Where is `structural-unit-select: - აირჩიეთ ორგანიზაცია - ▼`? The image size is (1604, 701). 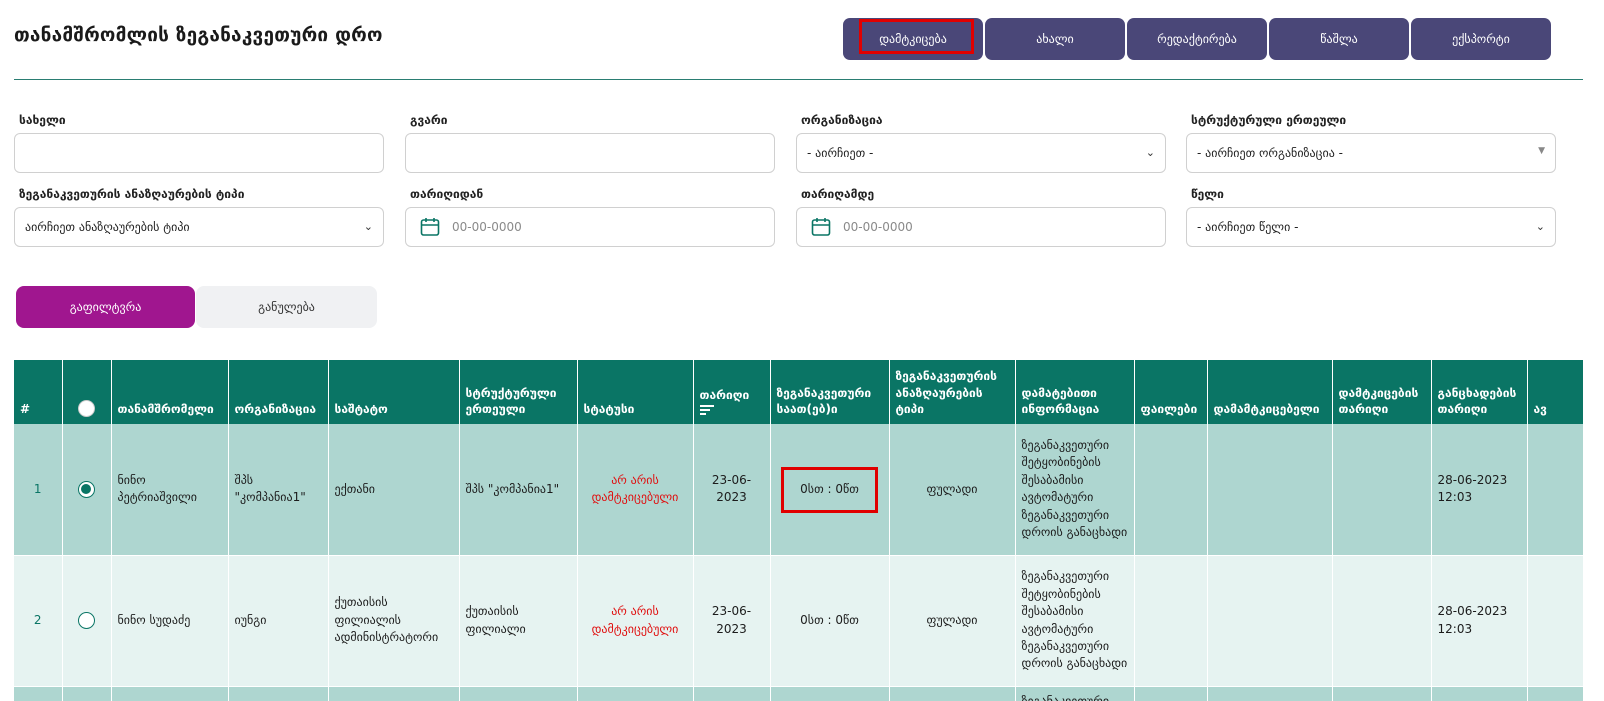 structural-unit-select: - აირჩიეთ ორგანიზაცია - ▼ is located at coordinates (1371, 153).